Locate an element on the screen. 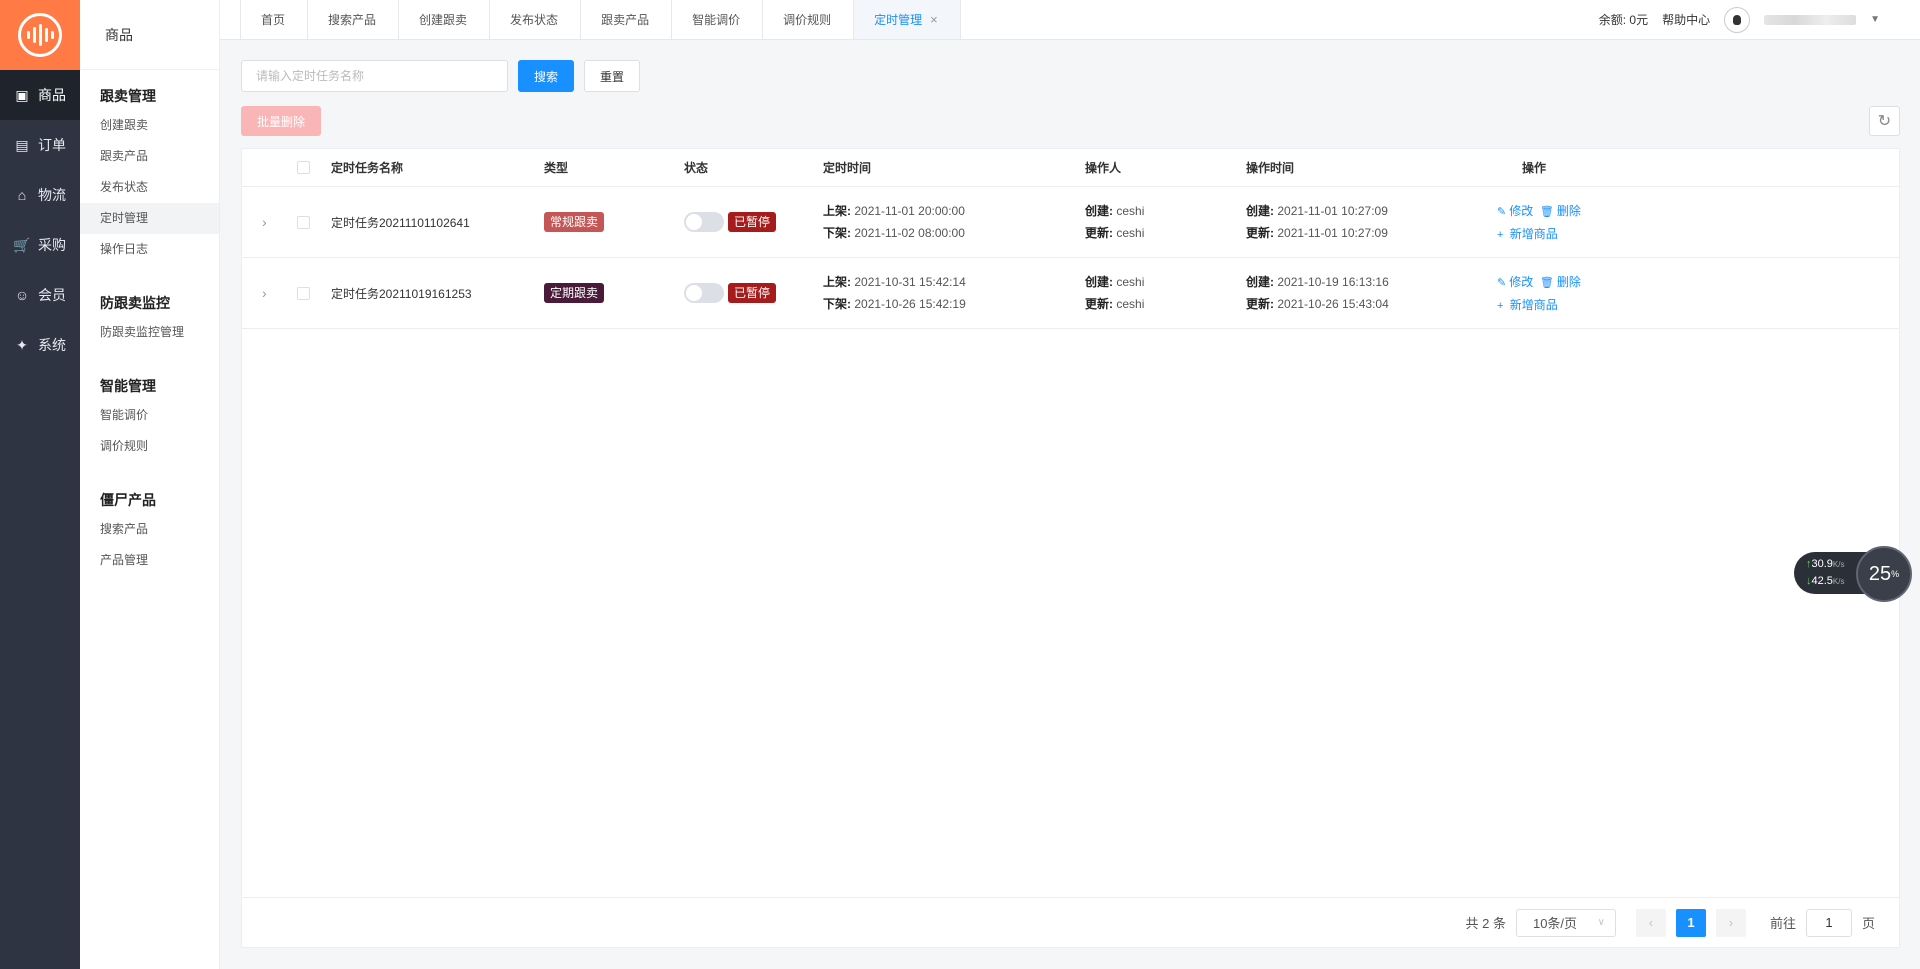 Image resolution: width=1920 pixels, height=969 pixels. search-button: 搜索 is located at coordinates (546, 76).